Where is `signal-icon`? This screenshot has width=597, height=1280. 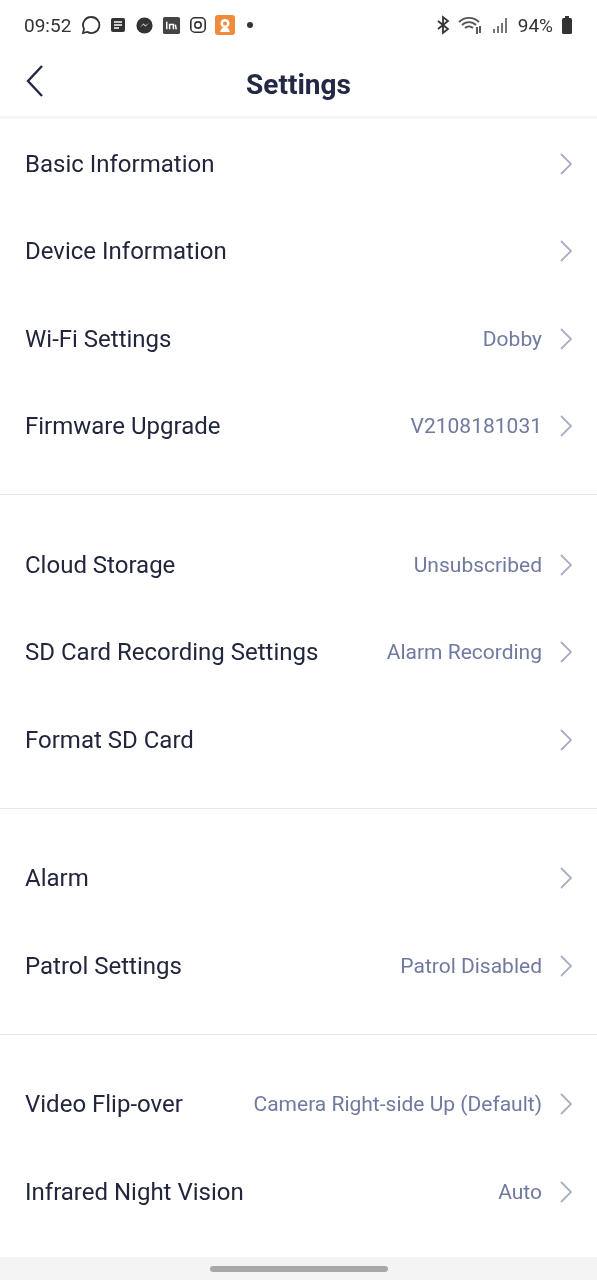 signal-icon is located at coordinates (500, 25).